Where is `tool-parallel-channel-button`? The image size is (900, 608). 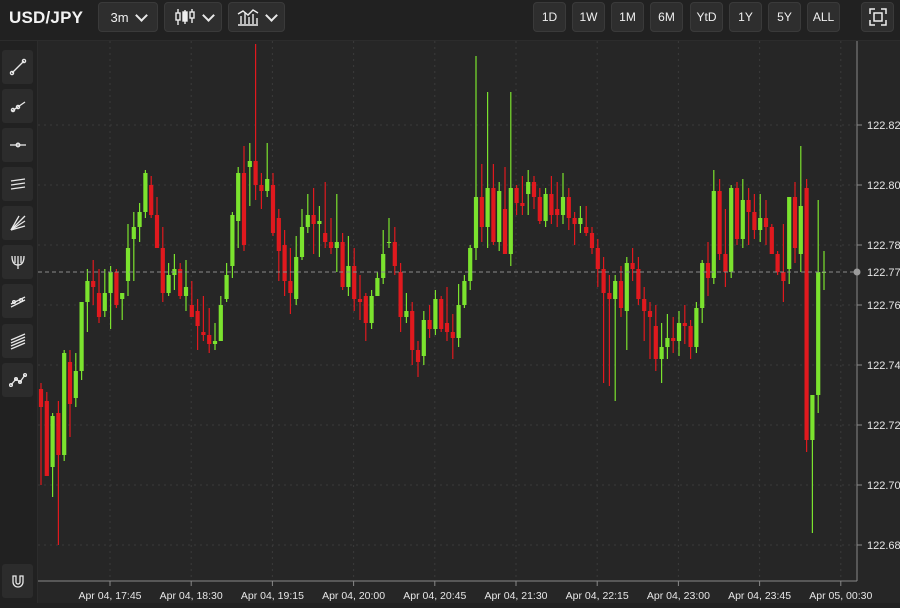 tool-parallel-channel-button is located at coordinates (17, 184).